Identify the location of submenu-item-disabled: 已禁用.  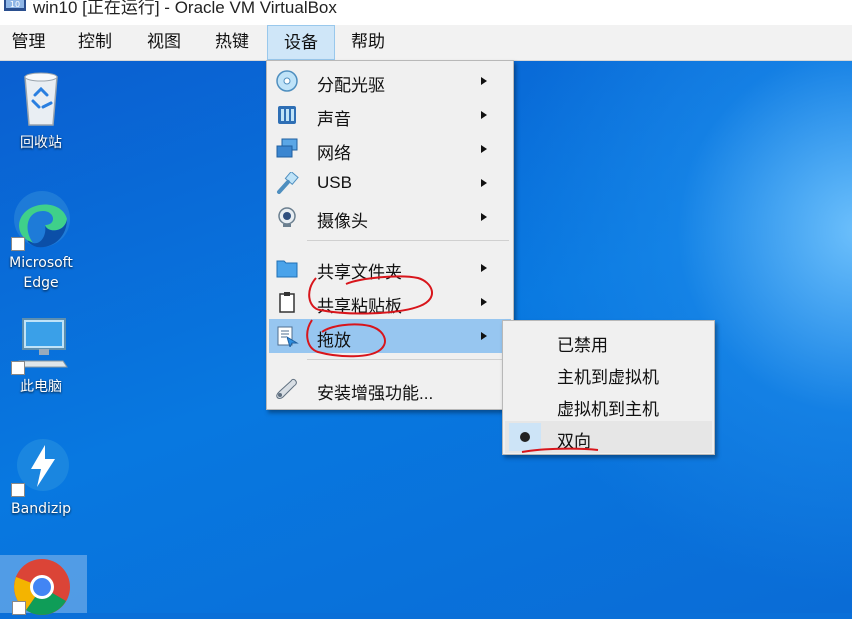
(608, 341).